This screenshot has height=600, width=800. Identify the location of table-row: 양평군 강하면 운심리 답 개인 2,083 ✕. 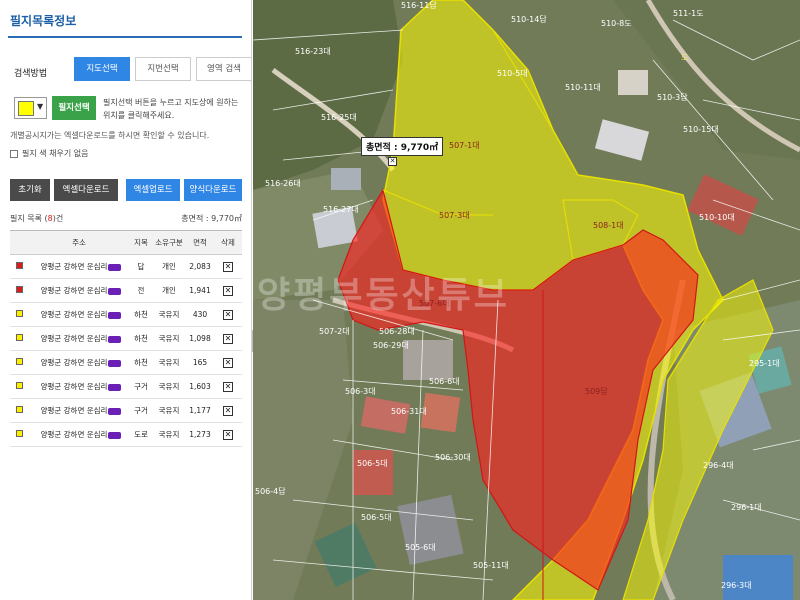
(126, 266).